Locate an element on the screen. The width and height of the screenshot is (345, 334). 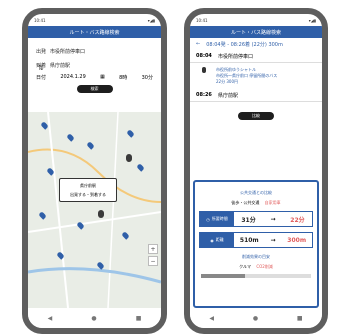
metric-values: 510m → 300m is located at coordinates (273, 240).